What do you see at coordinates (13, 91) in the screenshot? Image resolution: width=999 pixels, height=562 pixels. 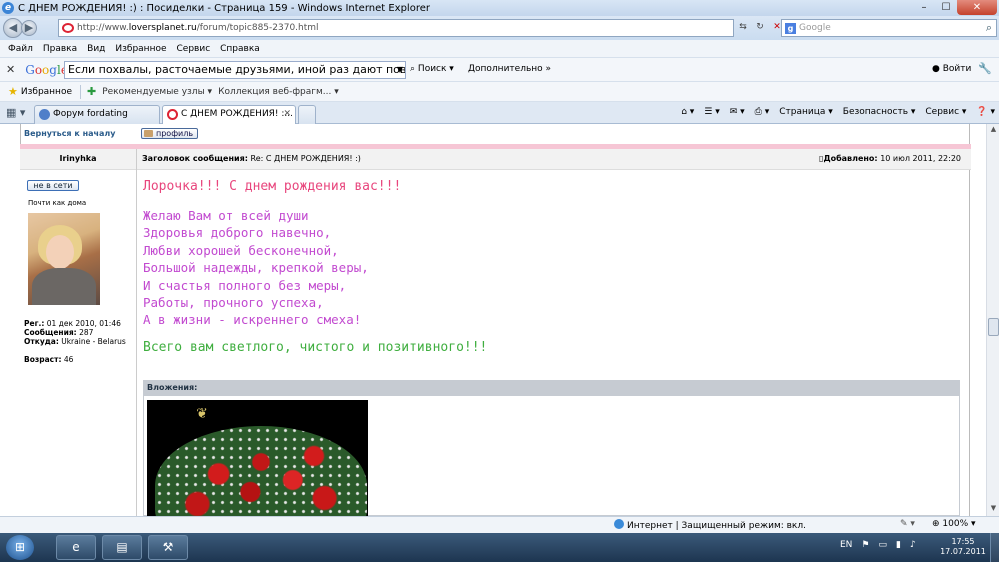 I see `favorites-star-icon: ★` at bounding box center [13, 91].